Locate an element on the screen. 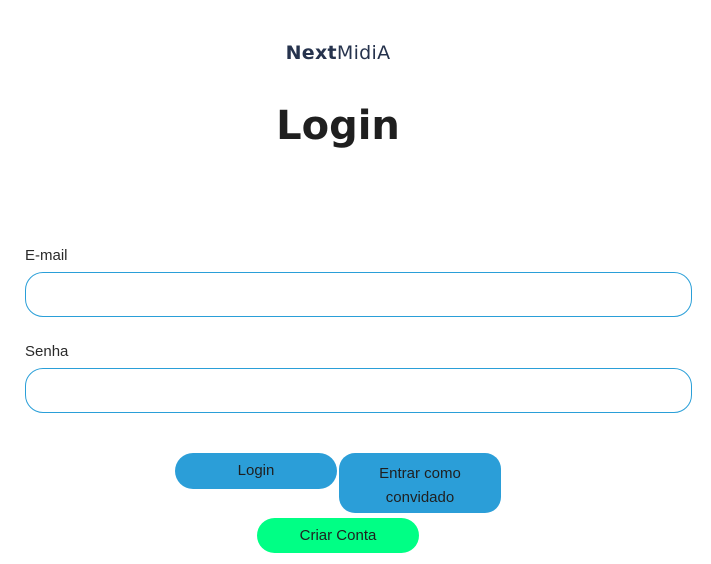 The width and height of the screenshot is (711, 564). logo-text-next: Next is located at coordinates (311, 53).